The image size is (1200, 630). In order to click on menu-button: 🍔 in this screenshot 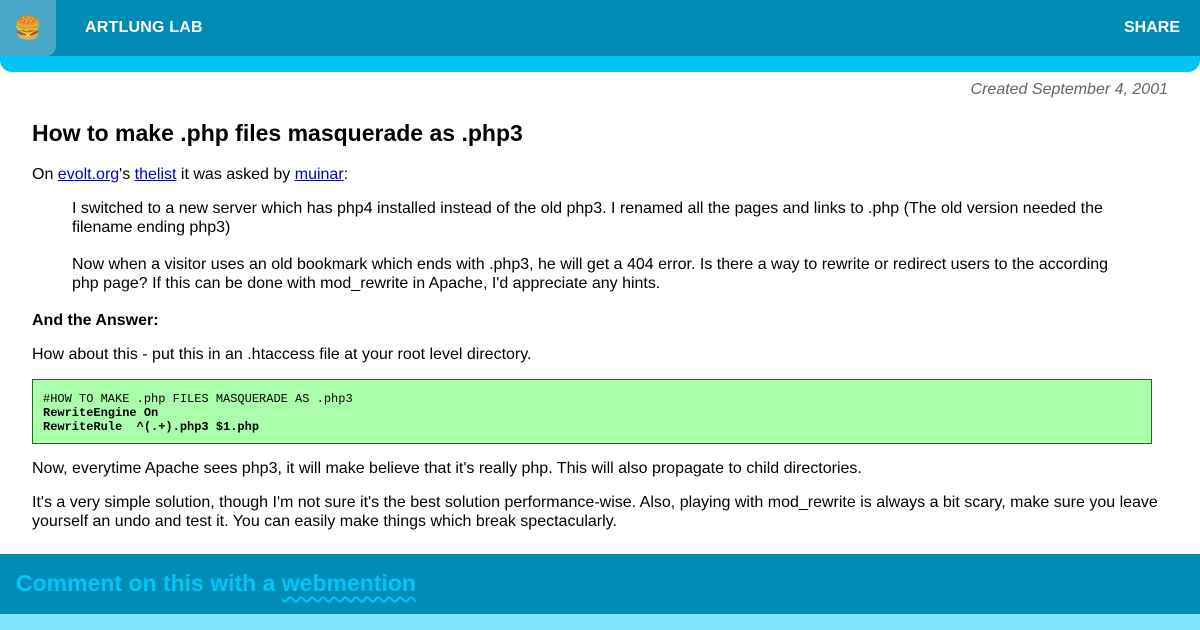, I will do `click(28, 28)`.